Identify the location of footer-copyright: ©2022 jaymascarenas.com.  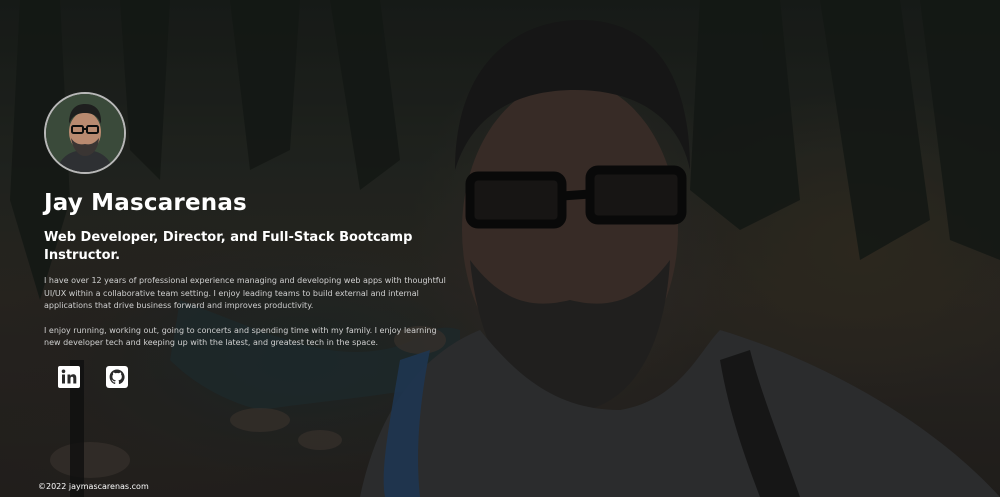
(93, 486).